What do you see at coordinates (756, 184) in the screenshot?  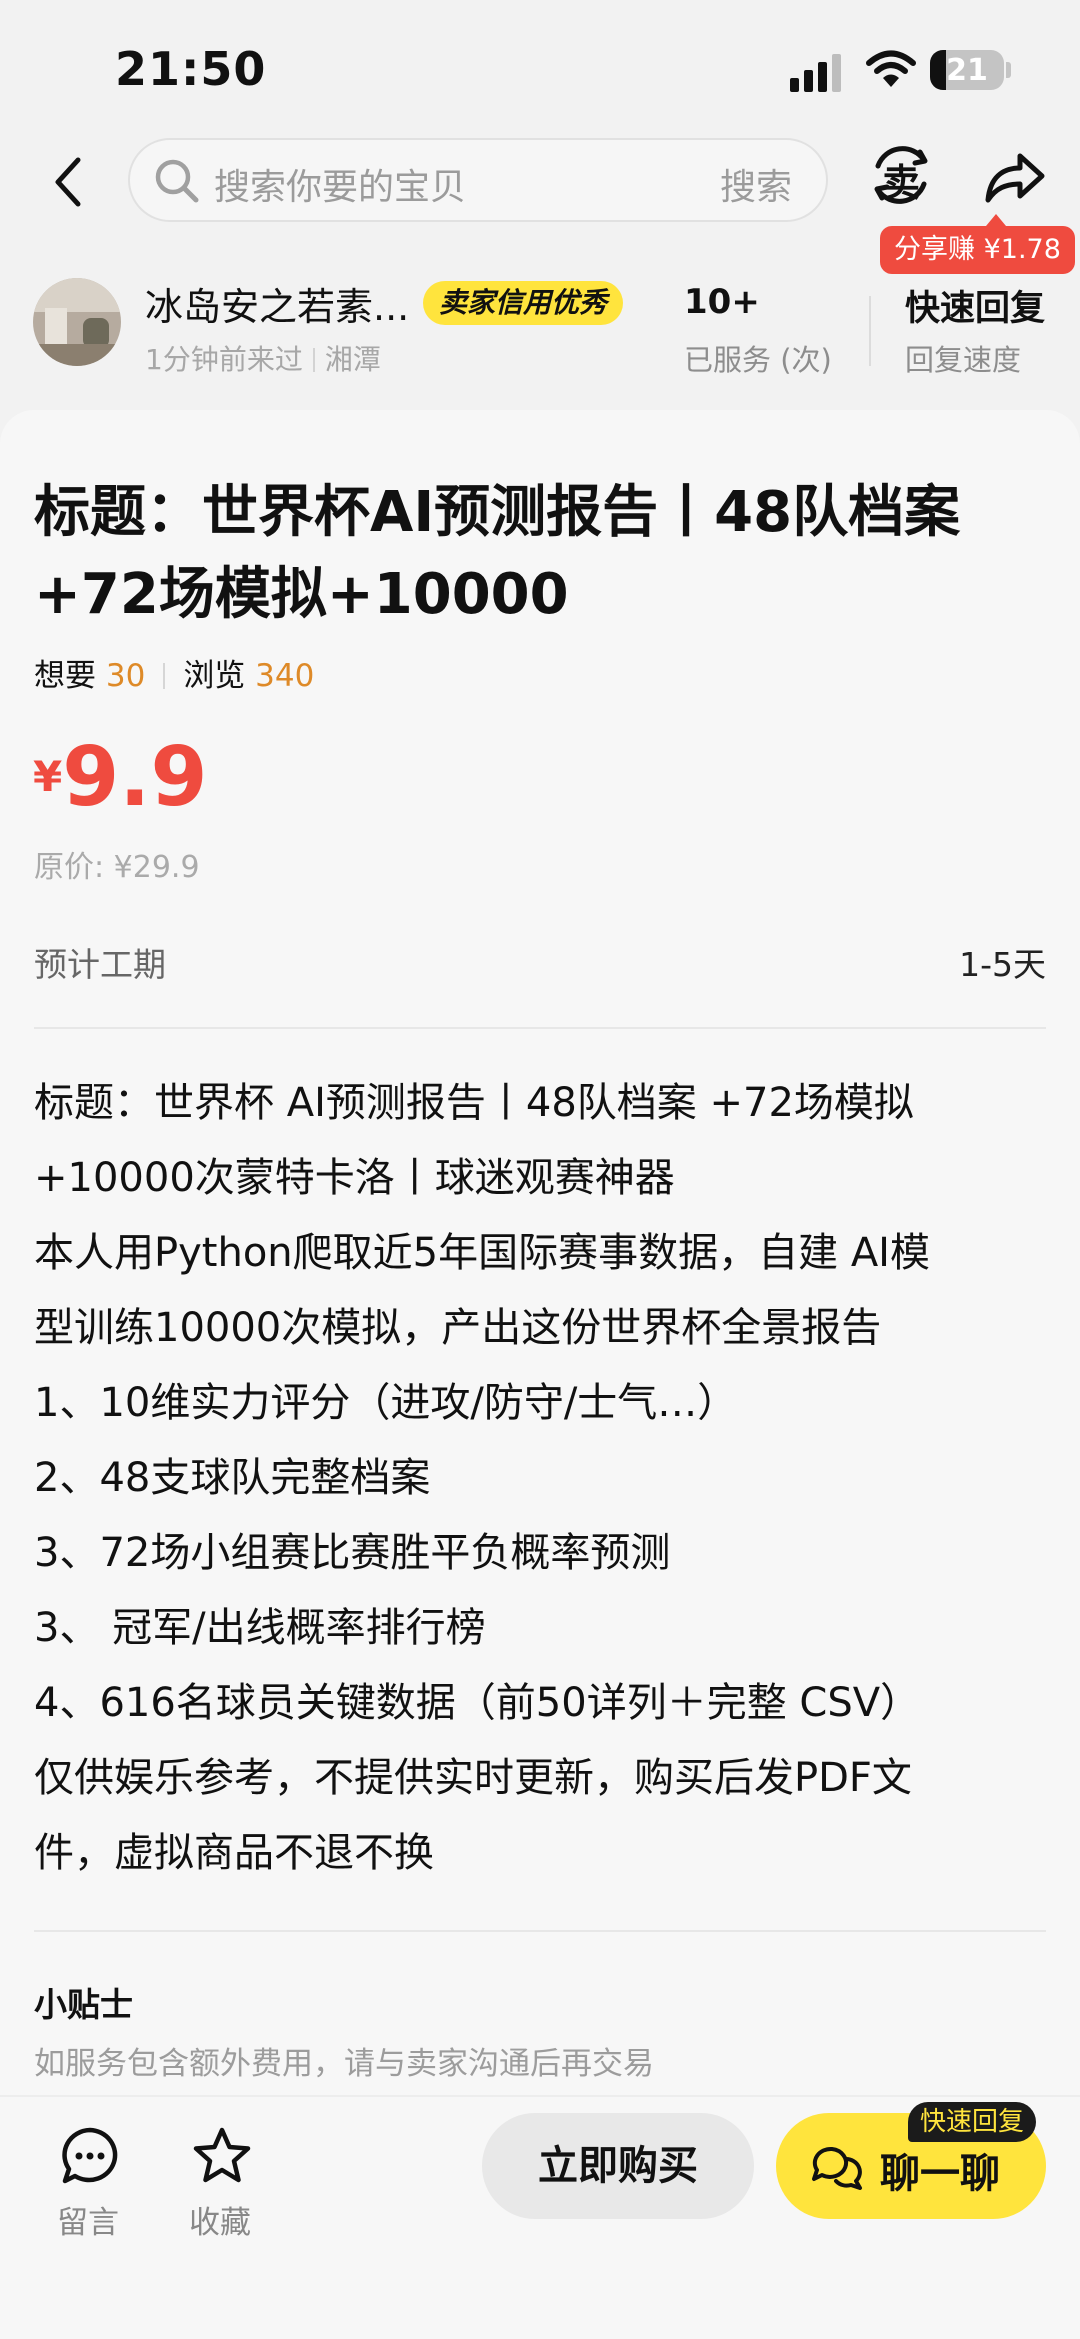 I see `search-button: 搜索` at bounding box center [756, 184].